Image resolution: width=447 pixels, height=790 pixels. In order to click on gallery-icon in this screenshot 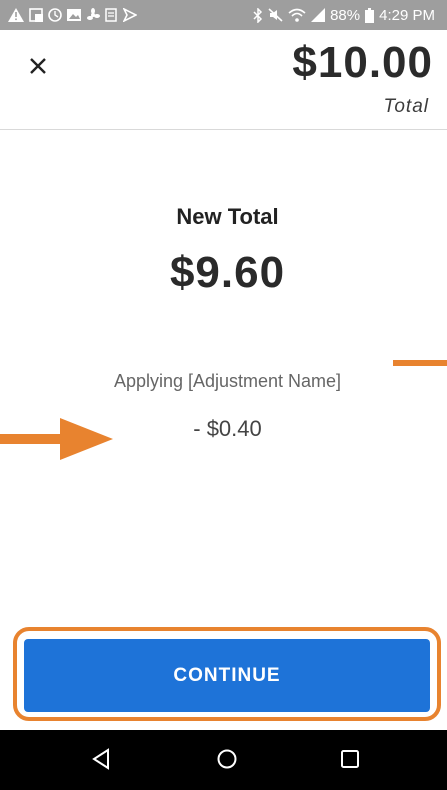, I will do `click(74, 15)`.